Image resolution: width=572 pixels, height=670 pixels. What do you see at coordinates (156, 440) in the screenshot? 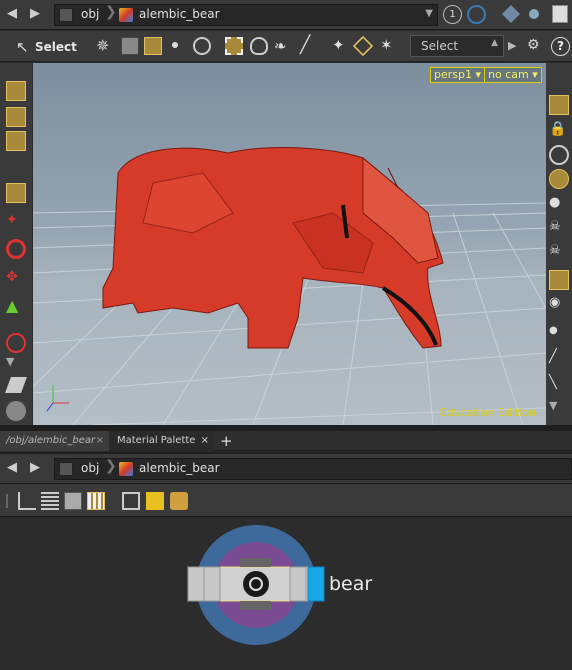
I see `tab-material-palette-label: Material Palette` at bounding box center [156, 440].